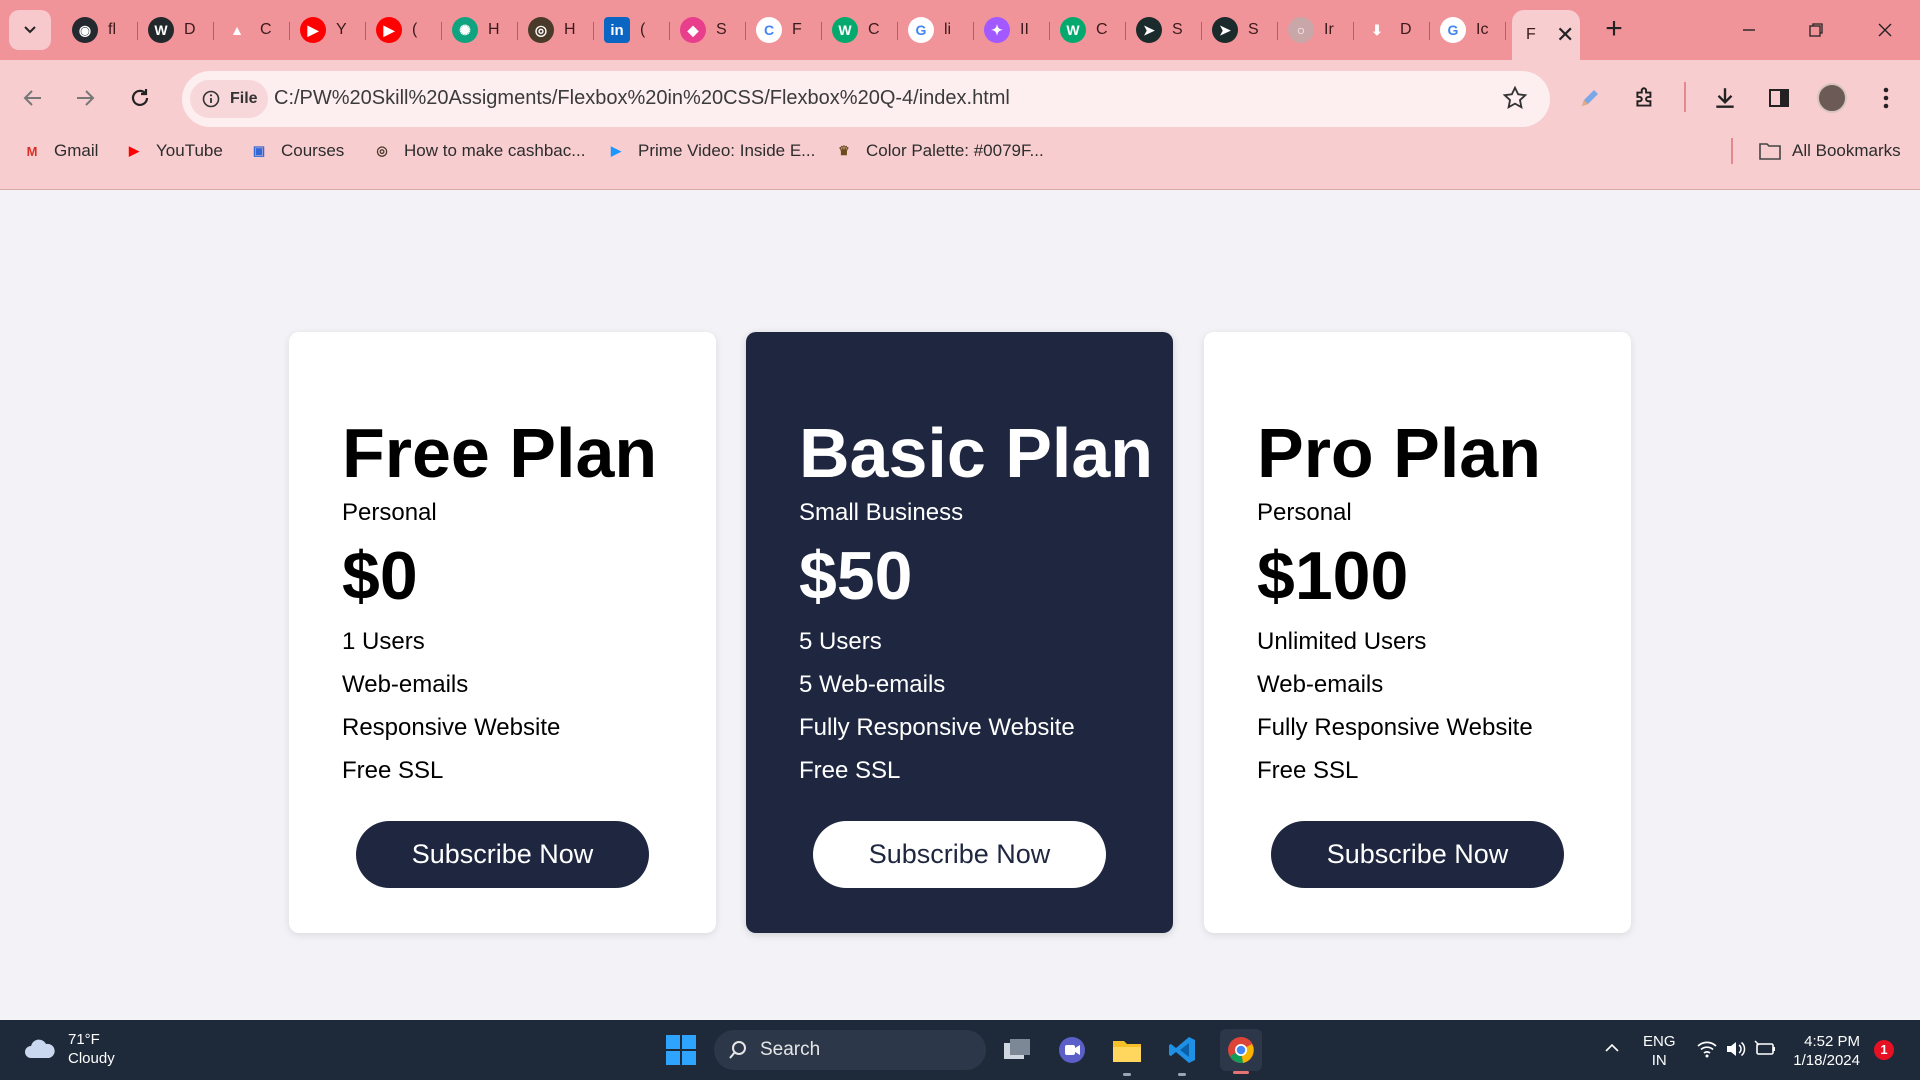 Image resolution: width=1920 pixels, height=1080 pixels. Describe the element at coordinates (850, 1050) in the screenshot. I see `taskbar-search: Search` at that location.